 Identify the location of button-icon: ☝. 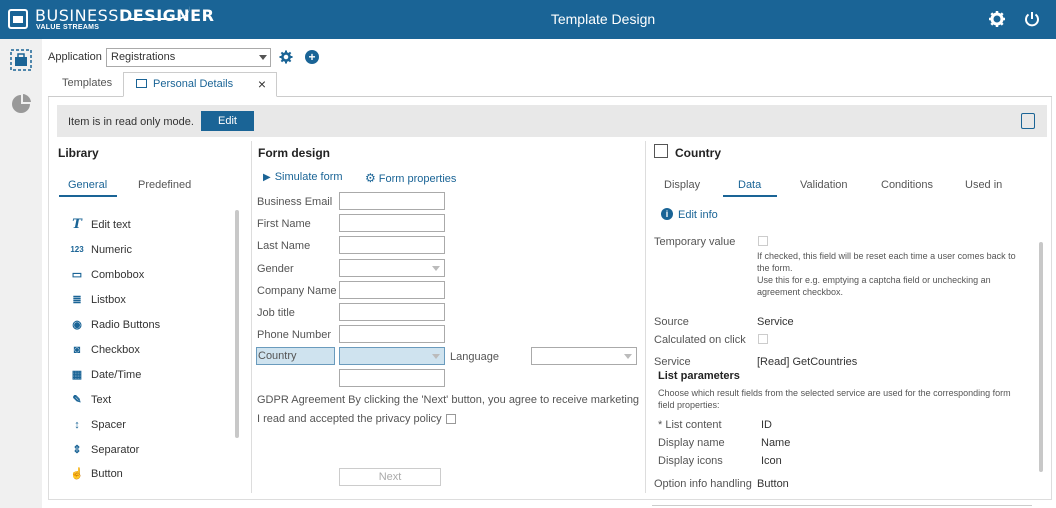
(77, 474).